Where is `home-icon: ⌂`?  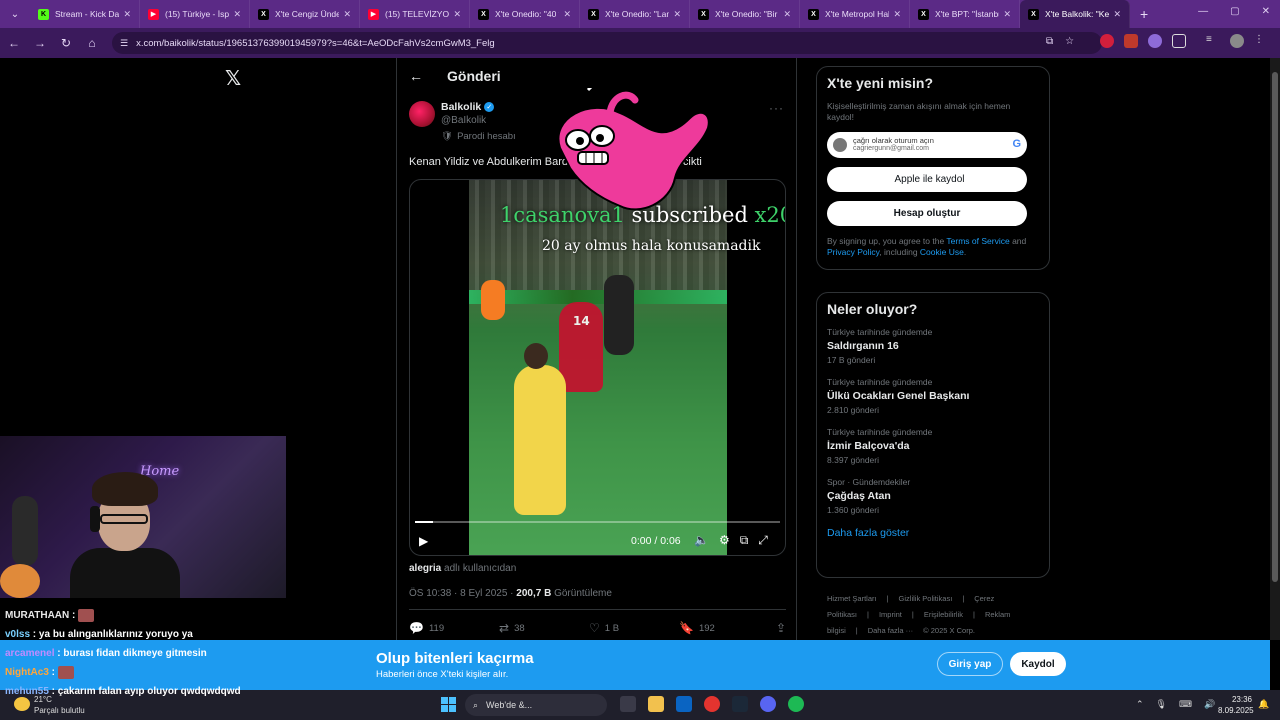 home-icon: ⌂ is located at coordinates (92, 43).